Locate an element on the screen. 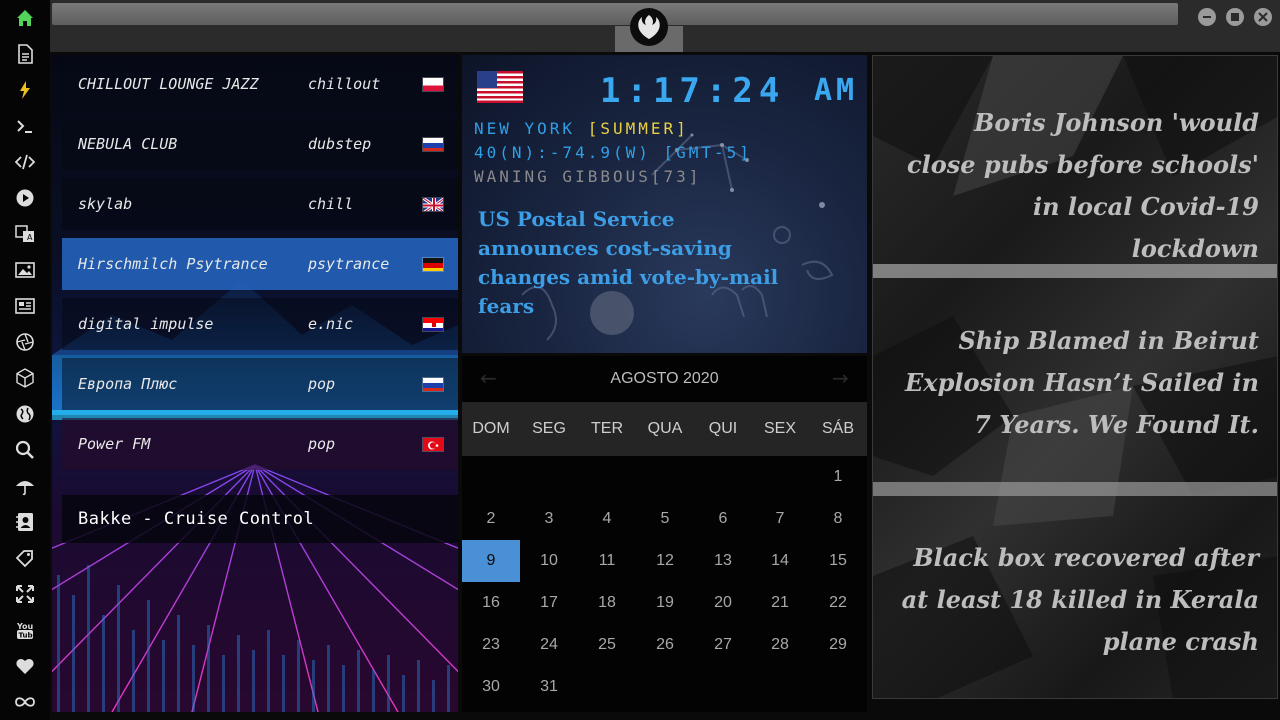 The width and height of the screenshot is (1280, 720). flag-germany-icon is located at coordinates (433, 264).